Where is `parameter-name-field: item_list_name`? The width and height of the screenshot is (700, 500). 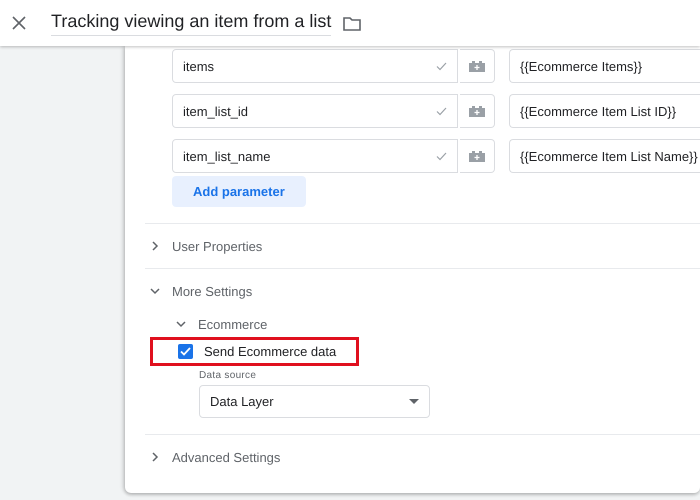
parameter-name-field: item_list_name is located at coordinates (315, 156).